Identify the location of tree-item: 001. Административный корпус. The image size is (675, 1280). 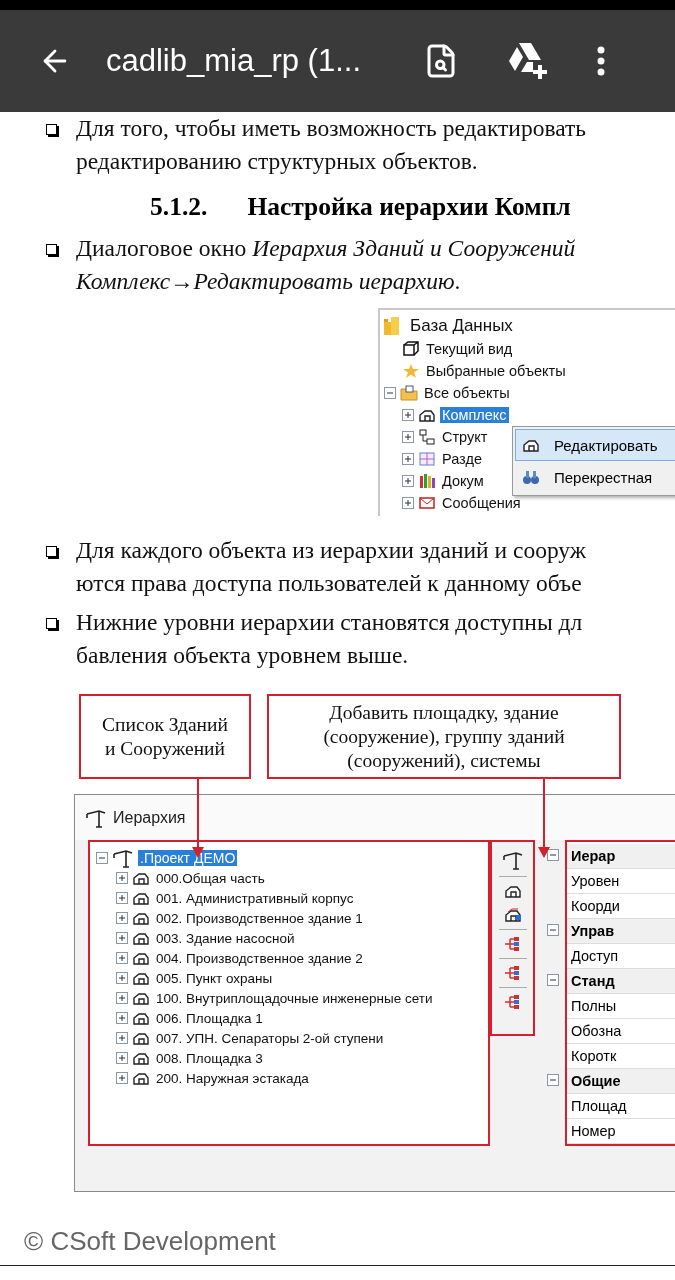
(255, 898).